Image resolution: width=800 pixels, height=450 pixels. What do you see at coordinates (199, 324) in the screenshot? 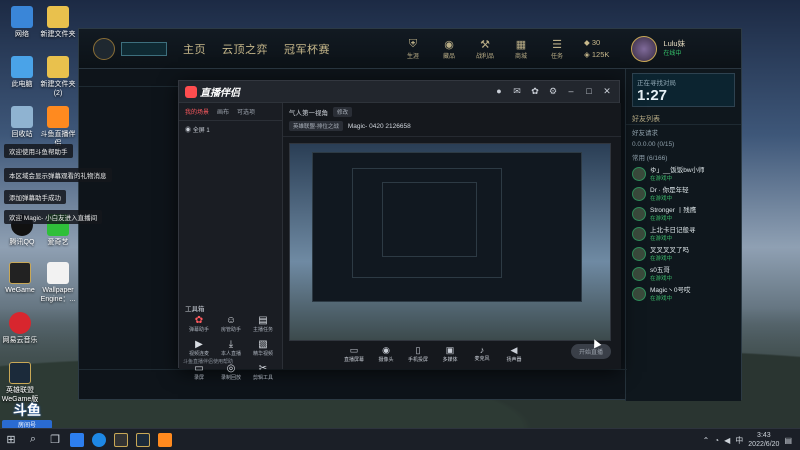
I see `tool-danmu-helper: ✿ 弹幕助手` at bounding box center [199, 324].